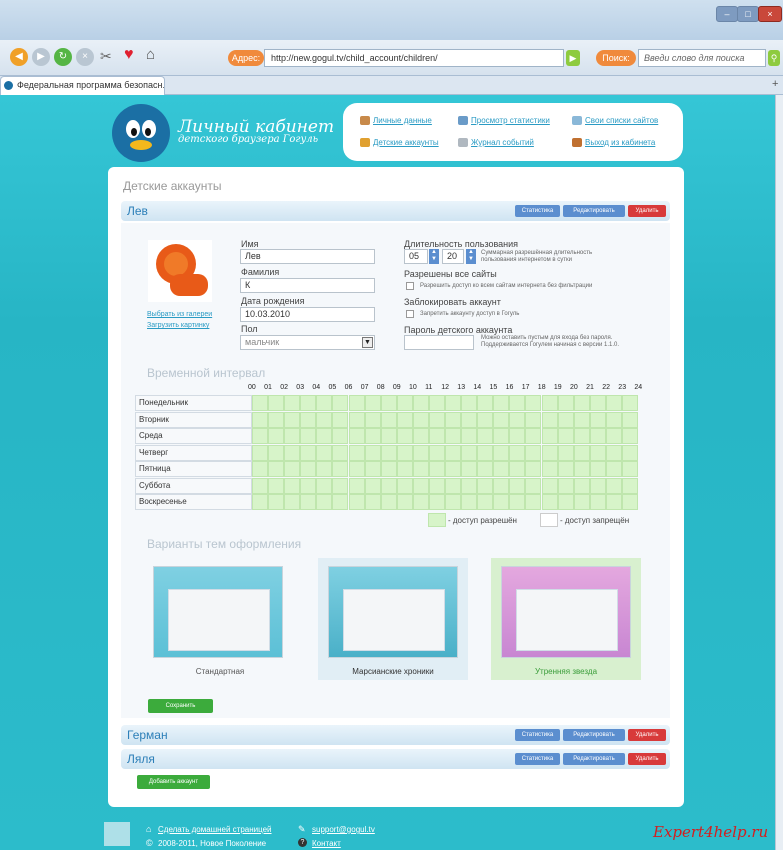 Image resolution: width=783 pixels, height=850 pixels. Describe the element at coordinates (439, 342) in the screenshot. I see `password-input` at that location.